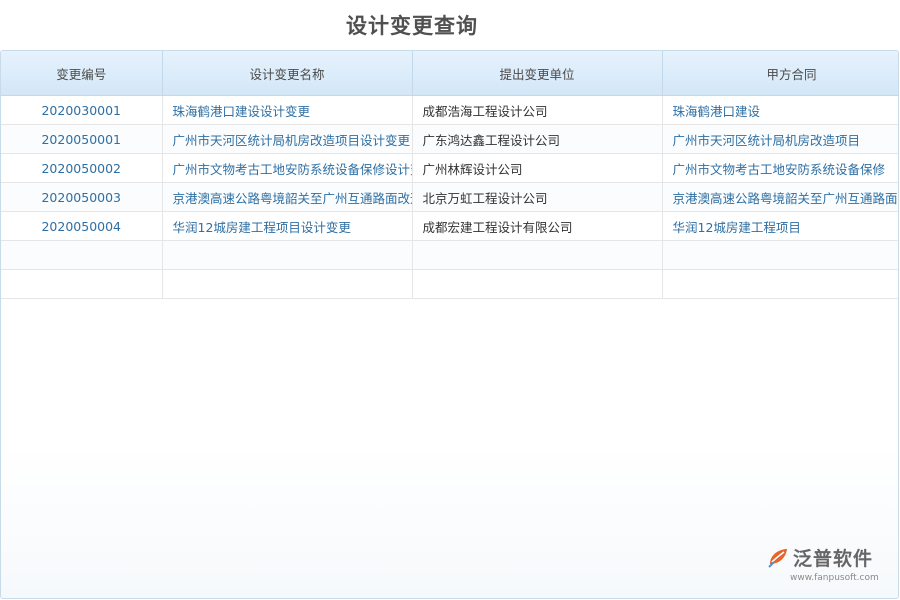 This screenshot has width=900, height=600. I want to click on page-title: 设计变更查询, so click(412, 26).